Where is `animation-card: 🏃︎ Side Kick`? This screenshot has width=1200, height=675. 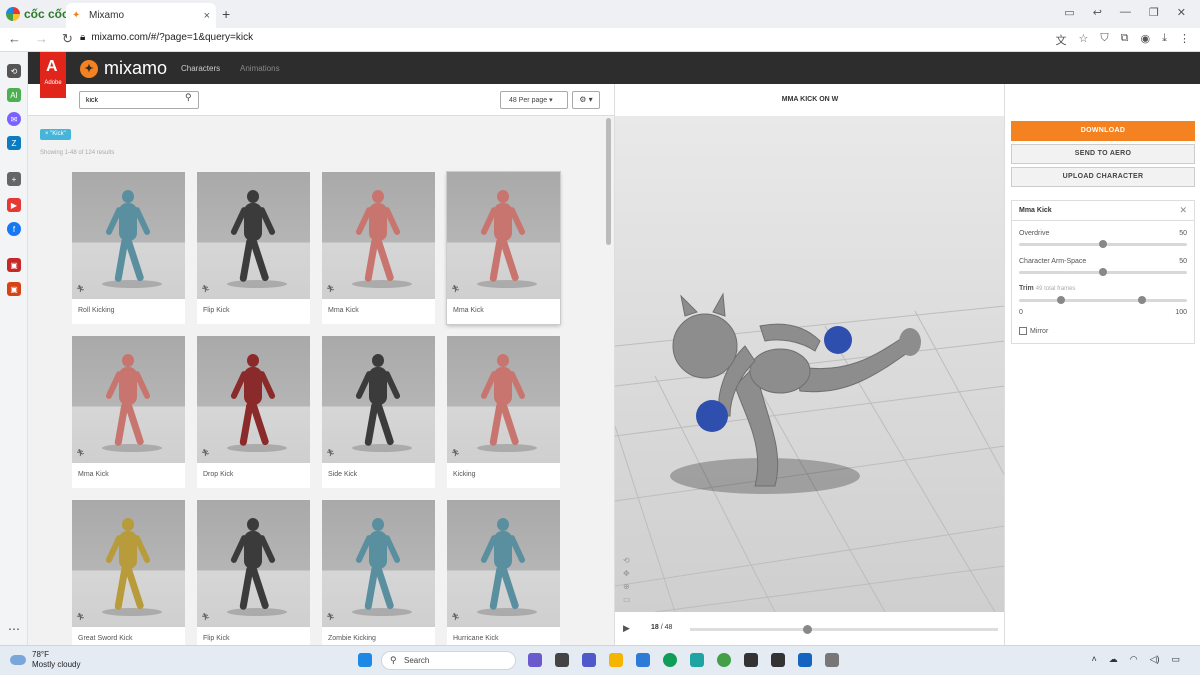
animation-card: 🏃︎ Side Kick is located at coordinates (378, 412).